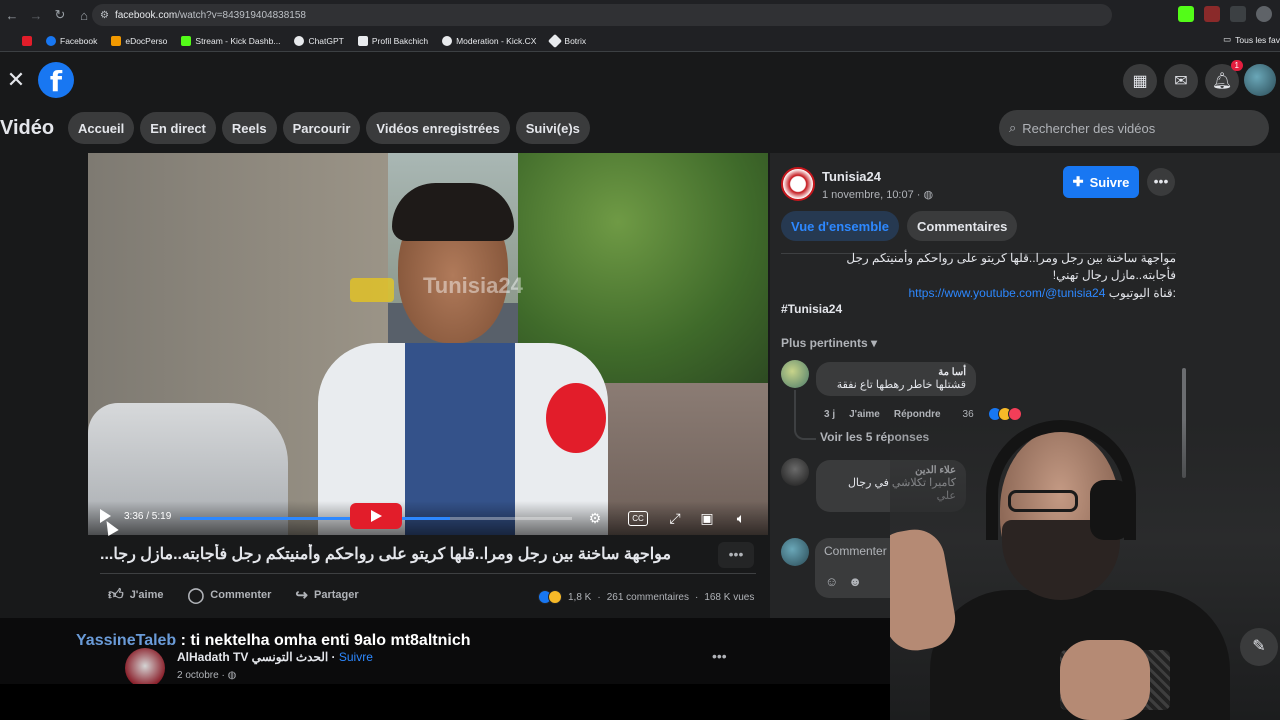 This screenshot has width=1280, height=720. What do you see at coordinates (139, 40) in the screenshot?
I see `bookmark-item: eDocPerso` at bounding box center [139, 40].